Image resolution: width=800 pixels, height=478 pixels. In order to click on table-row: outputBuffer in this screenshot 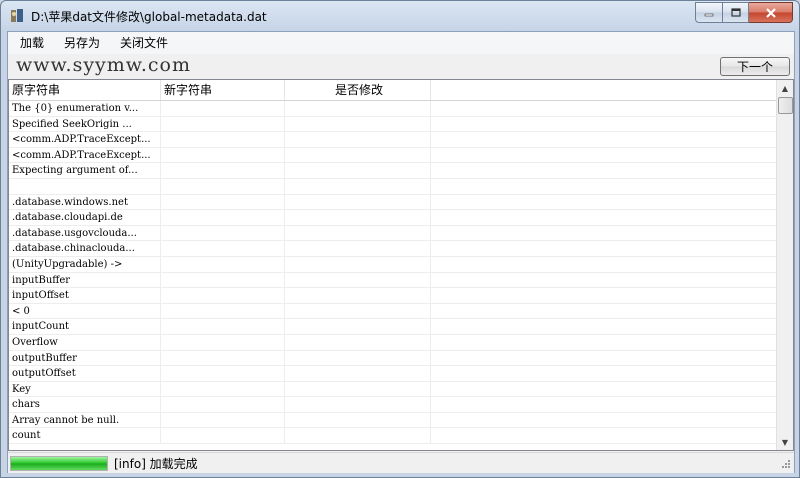, I will do `click(394, 358)`.